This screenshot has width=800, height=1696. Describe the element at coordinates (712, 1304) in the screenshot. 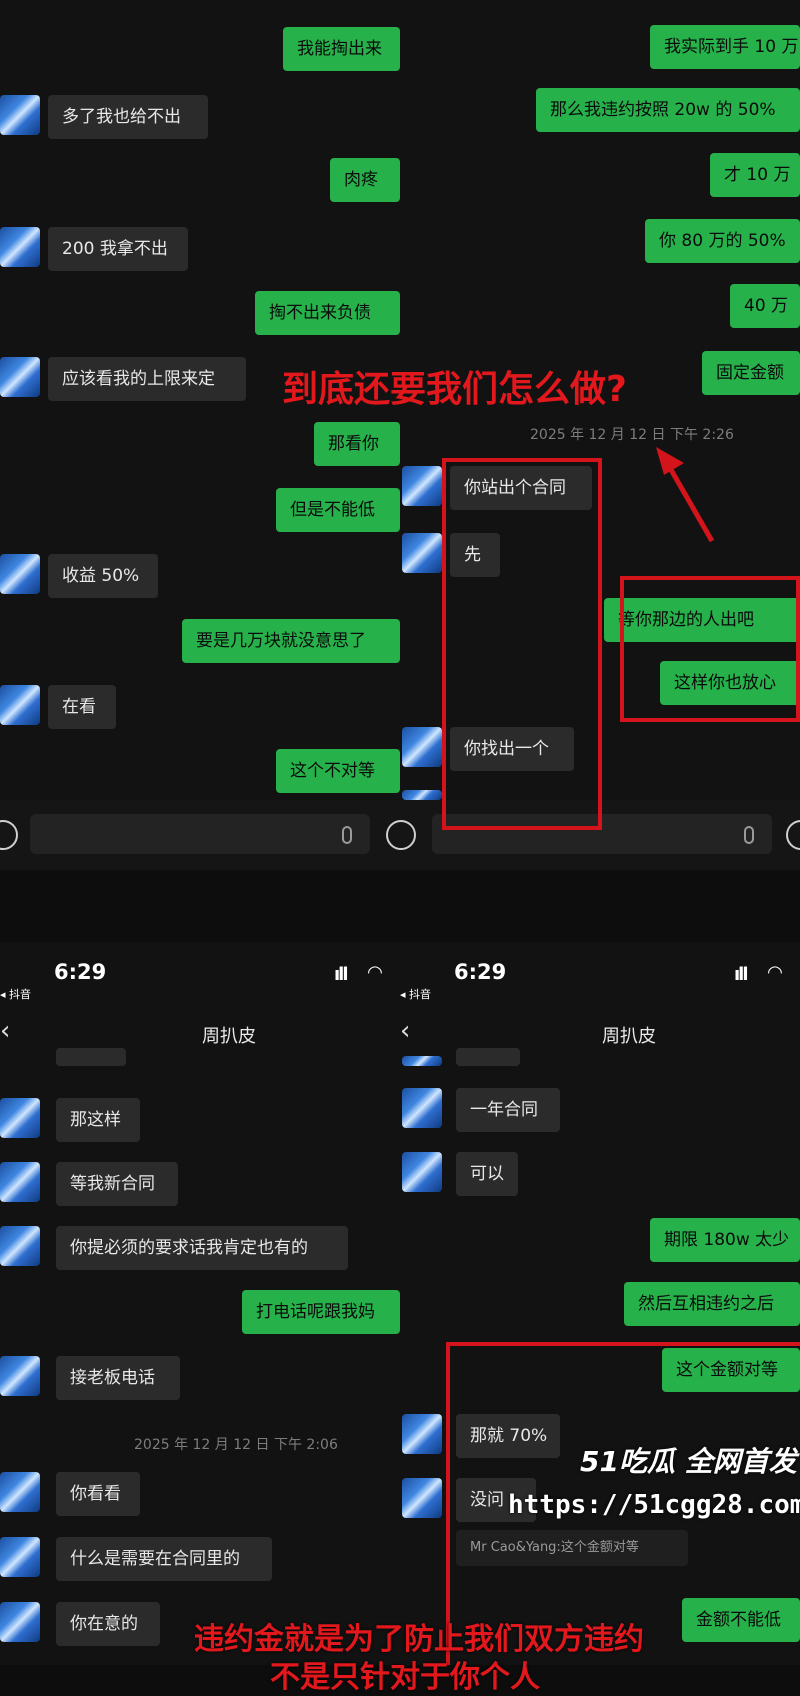

I see `message-bubble: 然后互相违约之后` at that location.